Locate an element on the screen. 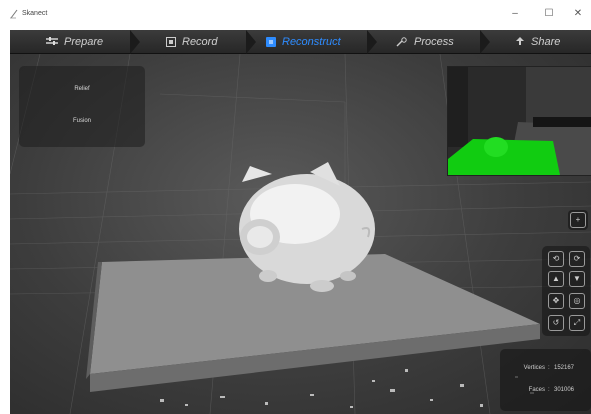  tab-process: Process is located at coordinates (425, 42).